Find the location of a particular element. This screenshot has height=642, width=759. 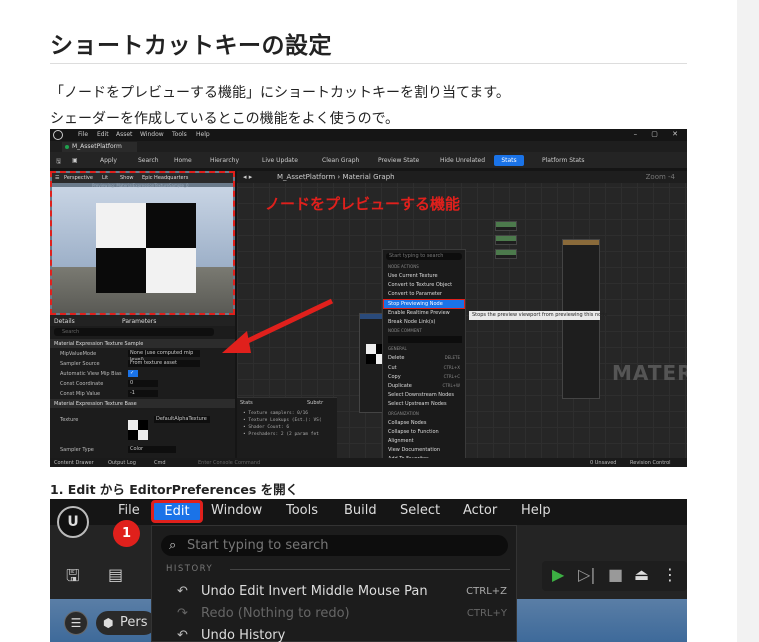

viewport-lit: Lit is located at coordinates (105, 178).